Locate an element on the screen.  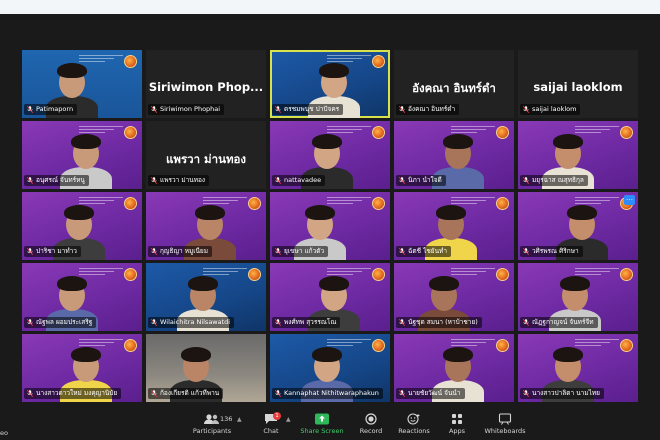
chat-unread-badge: 1 is located at coordinates (277, 416).